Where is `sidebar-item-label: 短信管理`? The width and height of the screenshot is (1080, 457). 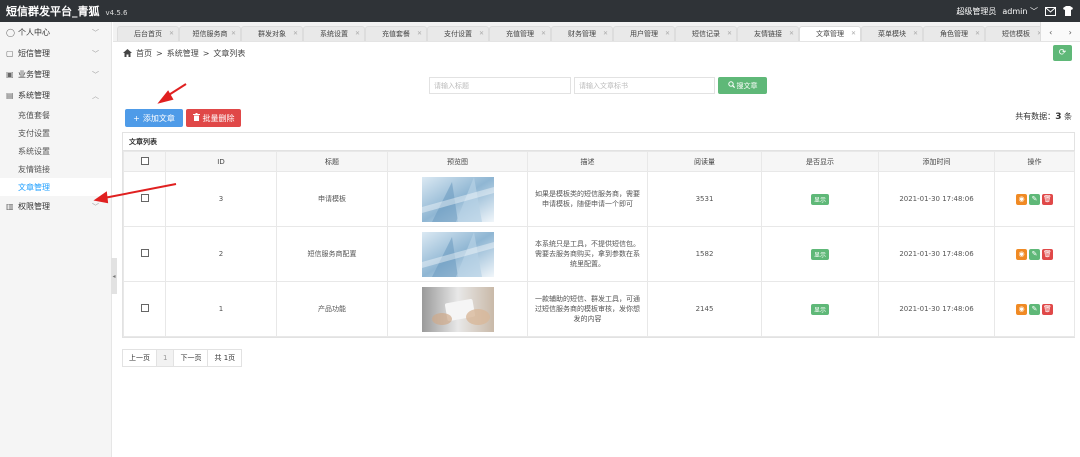
sidebar-item-label: 短信管理 is located at coordinates (34, 53).